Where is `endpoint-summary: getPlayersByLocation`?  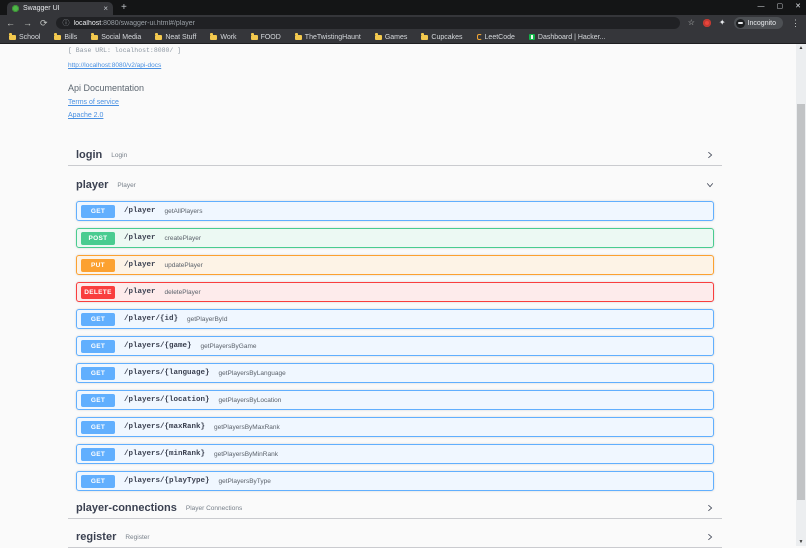 endpoint-summary: getPlayersByLocation is located at coordinates (250, 400).